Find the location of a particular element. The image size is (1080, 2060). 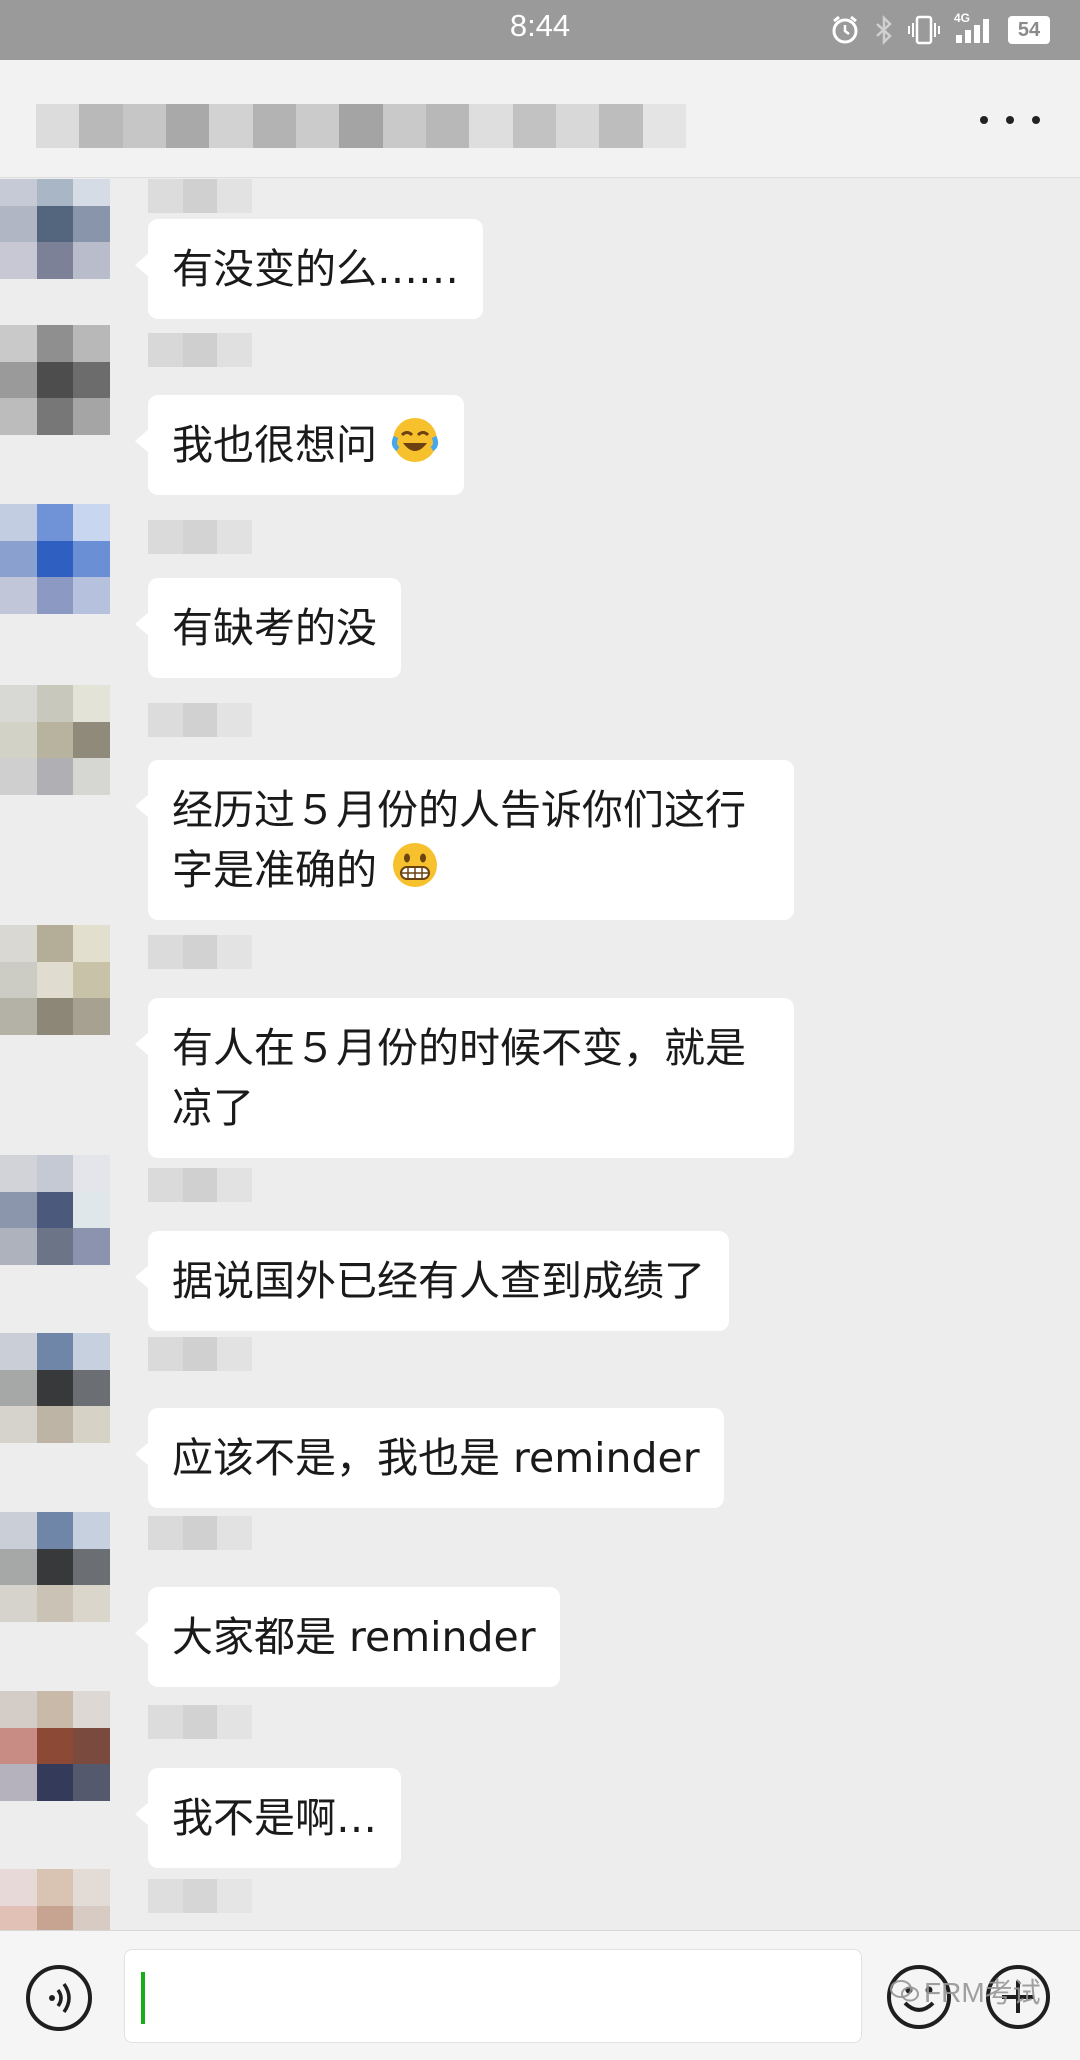

wechat-logo-icon is located at coordinates (904, 1991).